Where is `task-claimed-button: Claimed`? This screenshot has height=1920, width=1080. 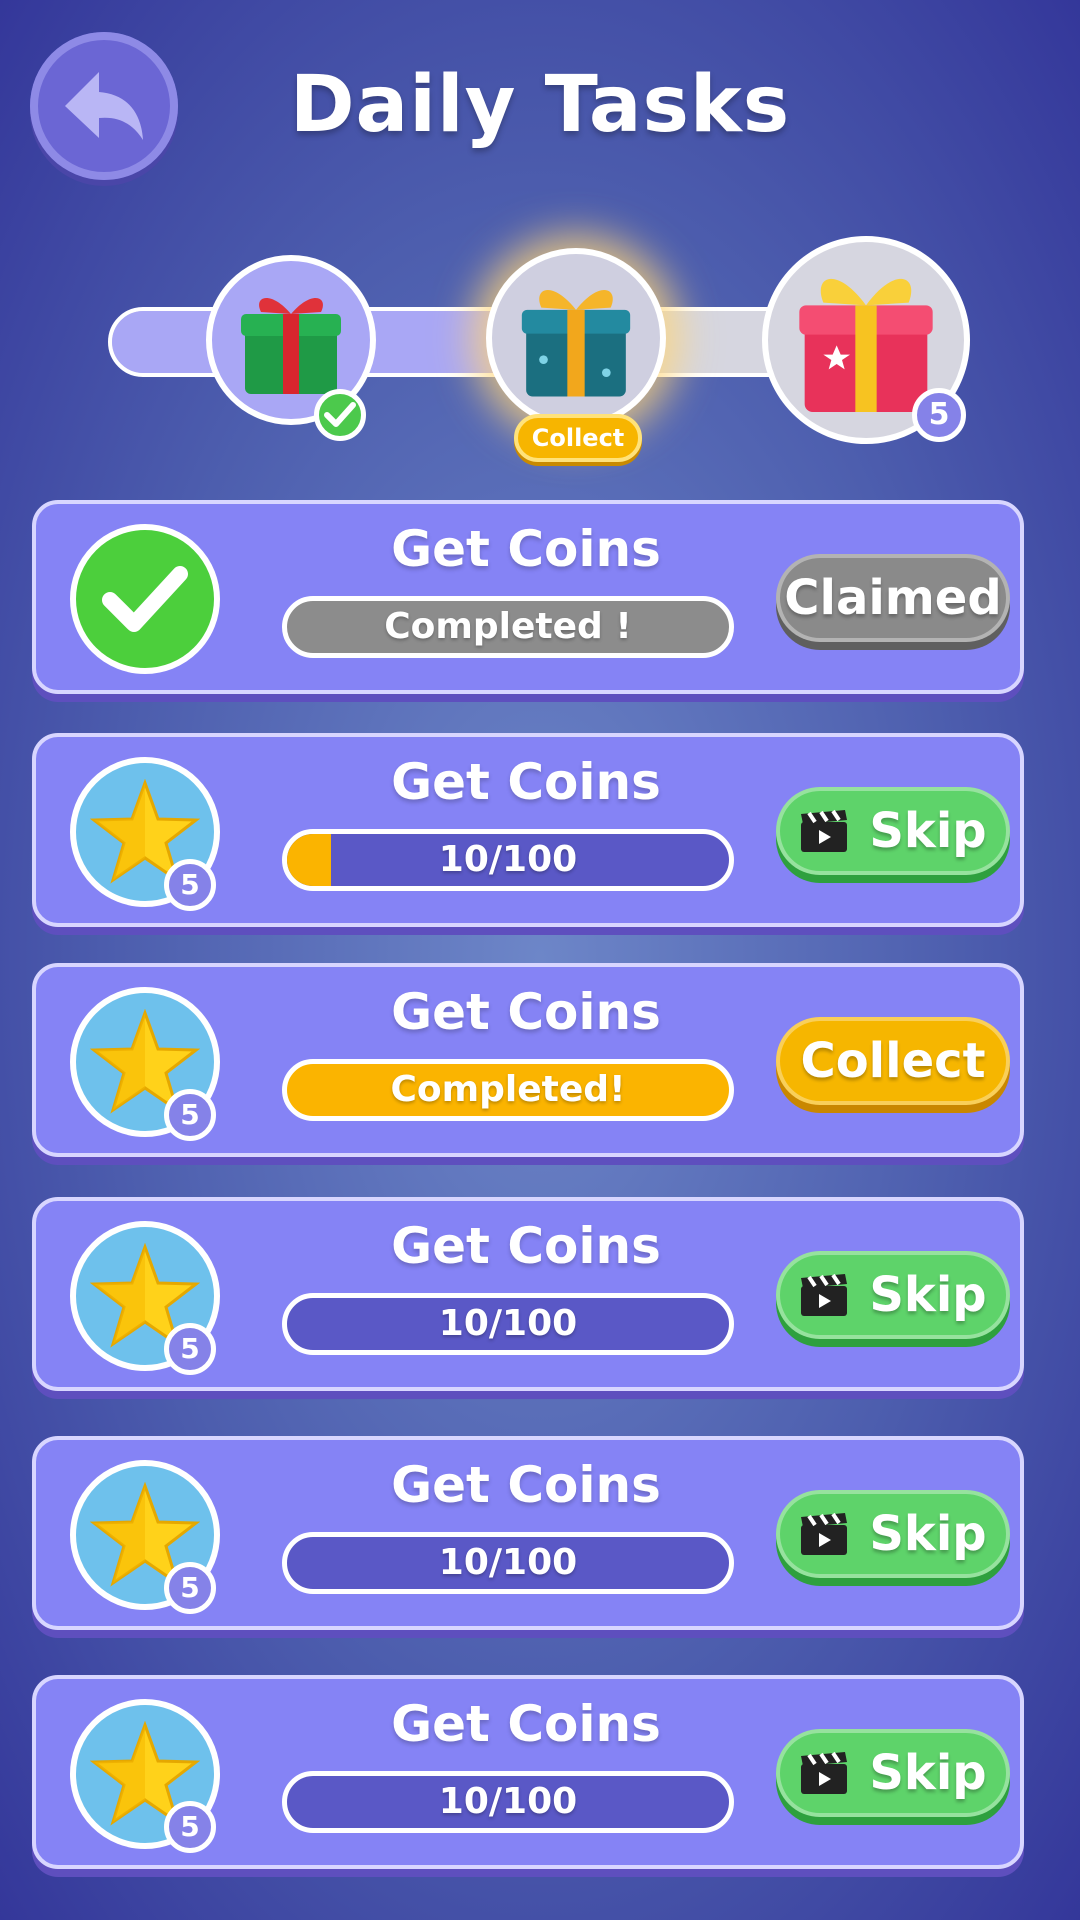
task-claimed-button: Claimed is located at coordinates (893, 598).